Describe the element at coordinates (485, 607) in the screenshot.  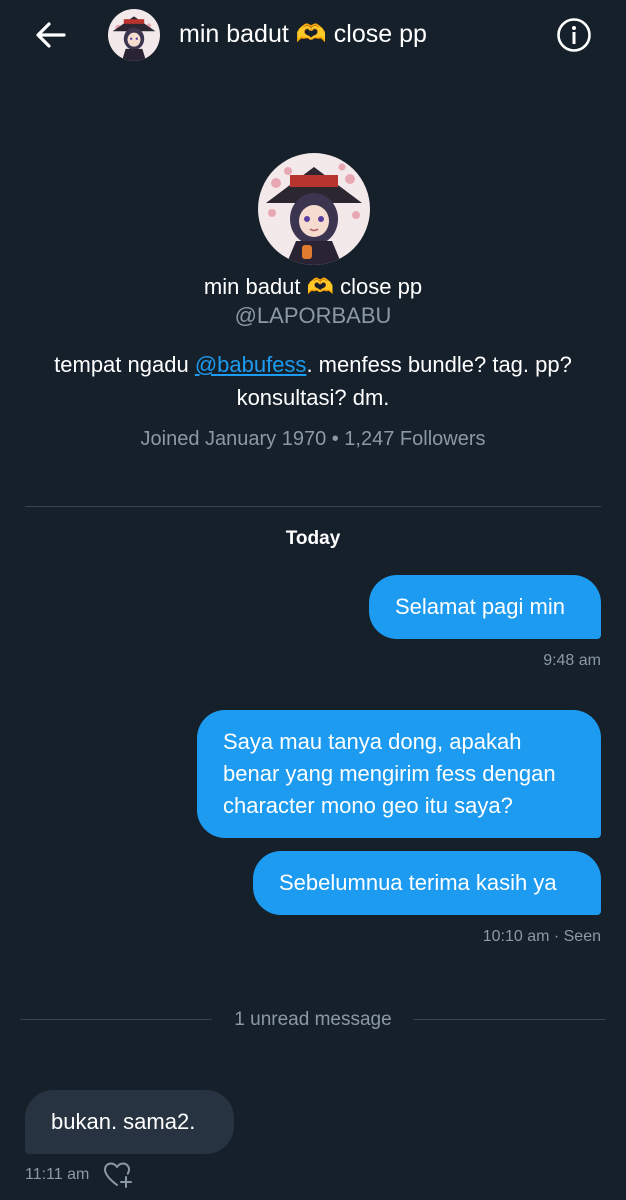
I see `message-bubble-outgoing: Selamat pagi min` at that location.